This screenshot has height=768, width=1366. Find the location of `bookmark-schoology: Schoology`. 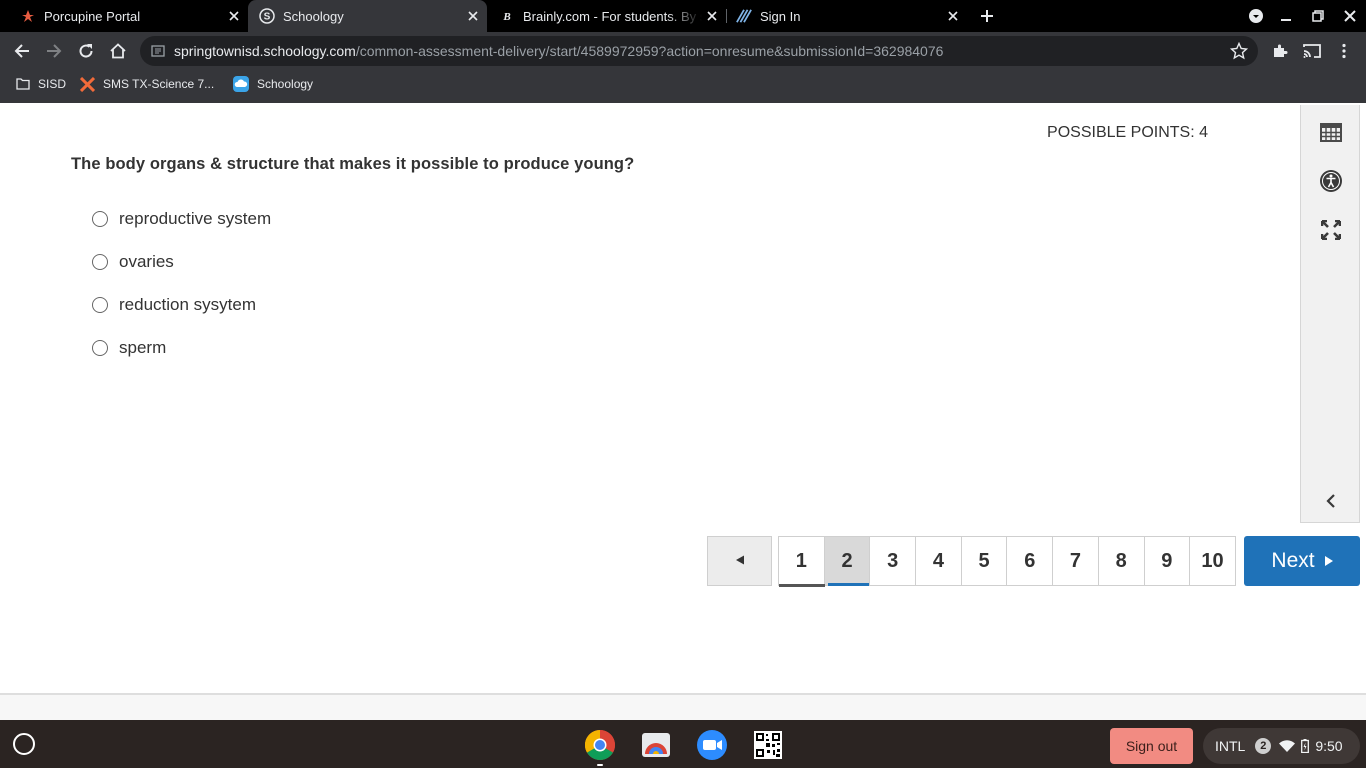

bookmark-schoology: Schoology is located at coordinates (273, 84).